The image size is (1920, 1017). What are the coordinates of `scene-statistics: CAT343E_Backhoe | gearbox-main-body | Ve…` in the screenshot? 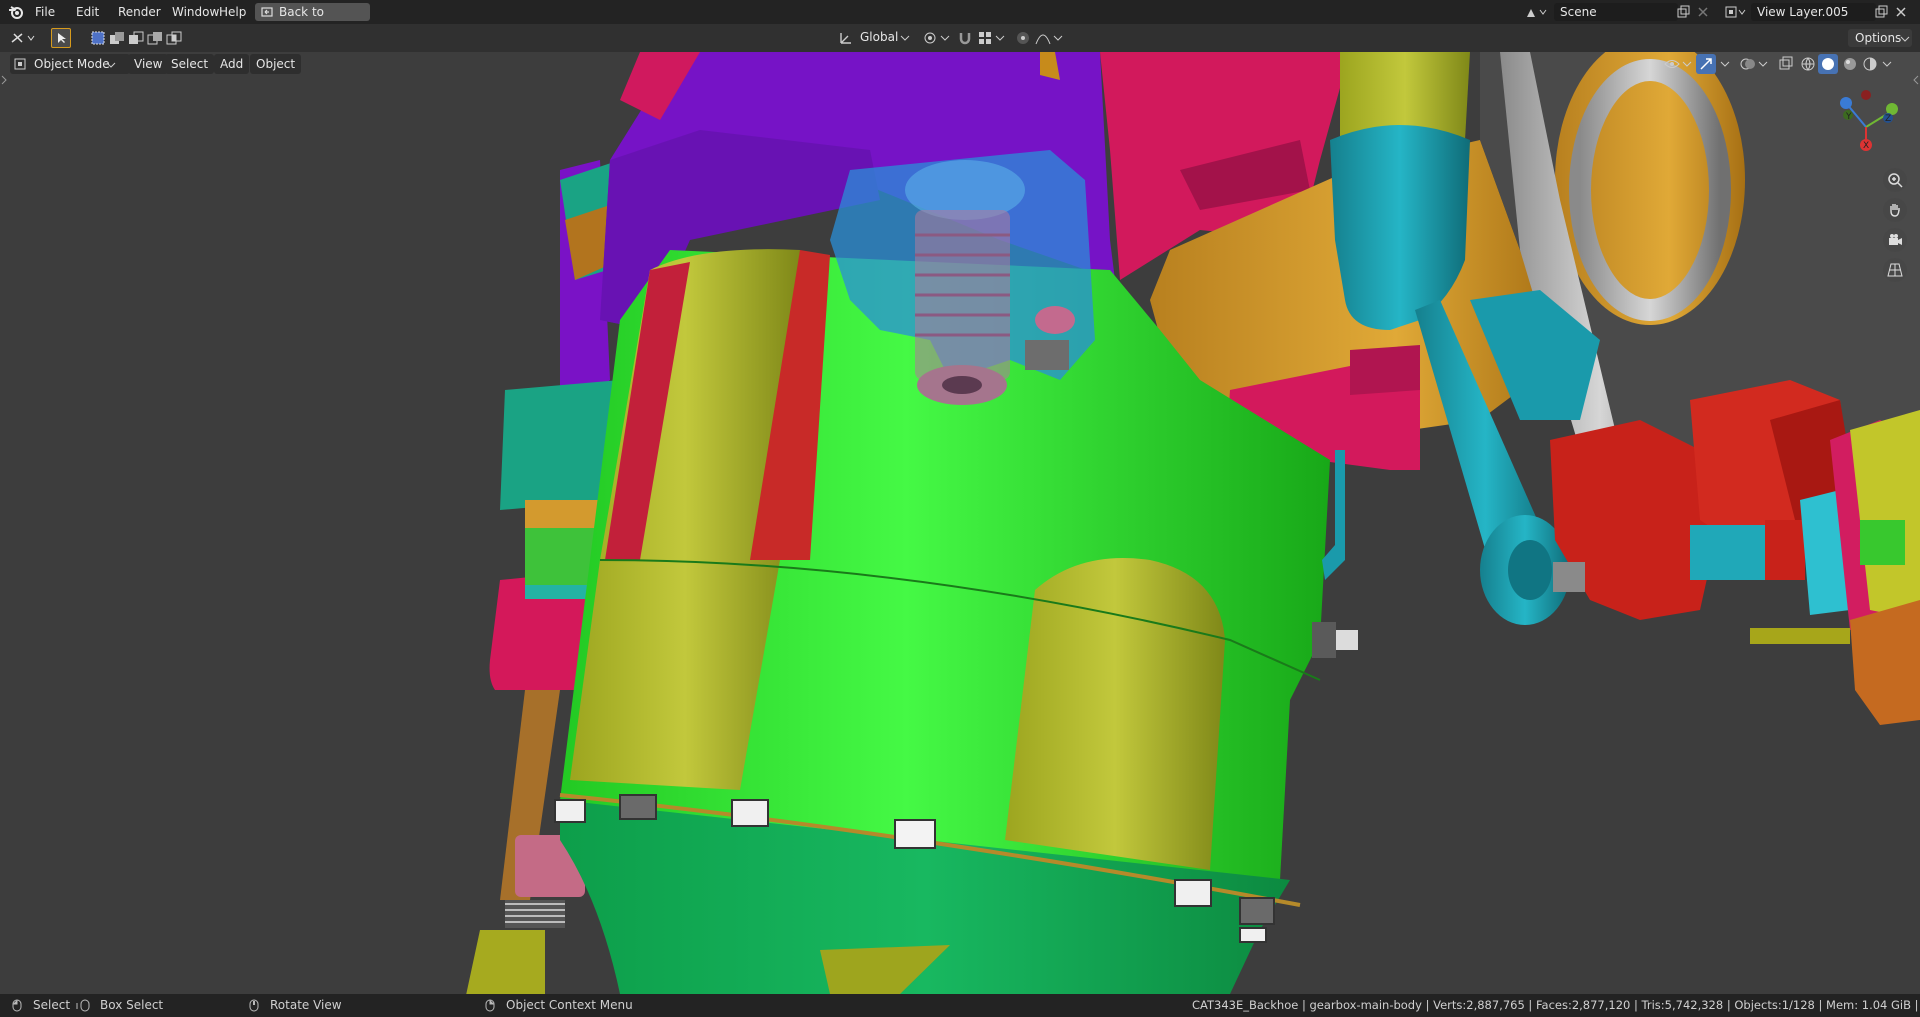 It's located at (1556, 1005).